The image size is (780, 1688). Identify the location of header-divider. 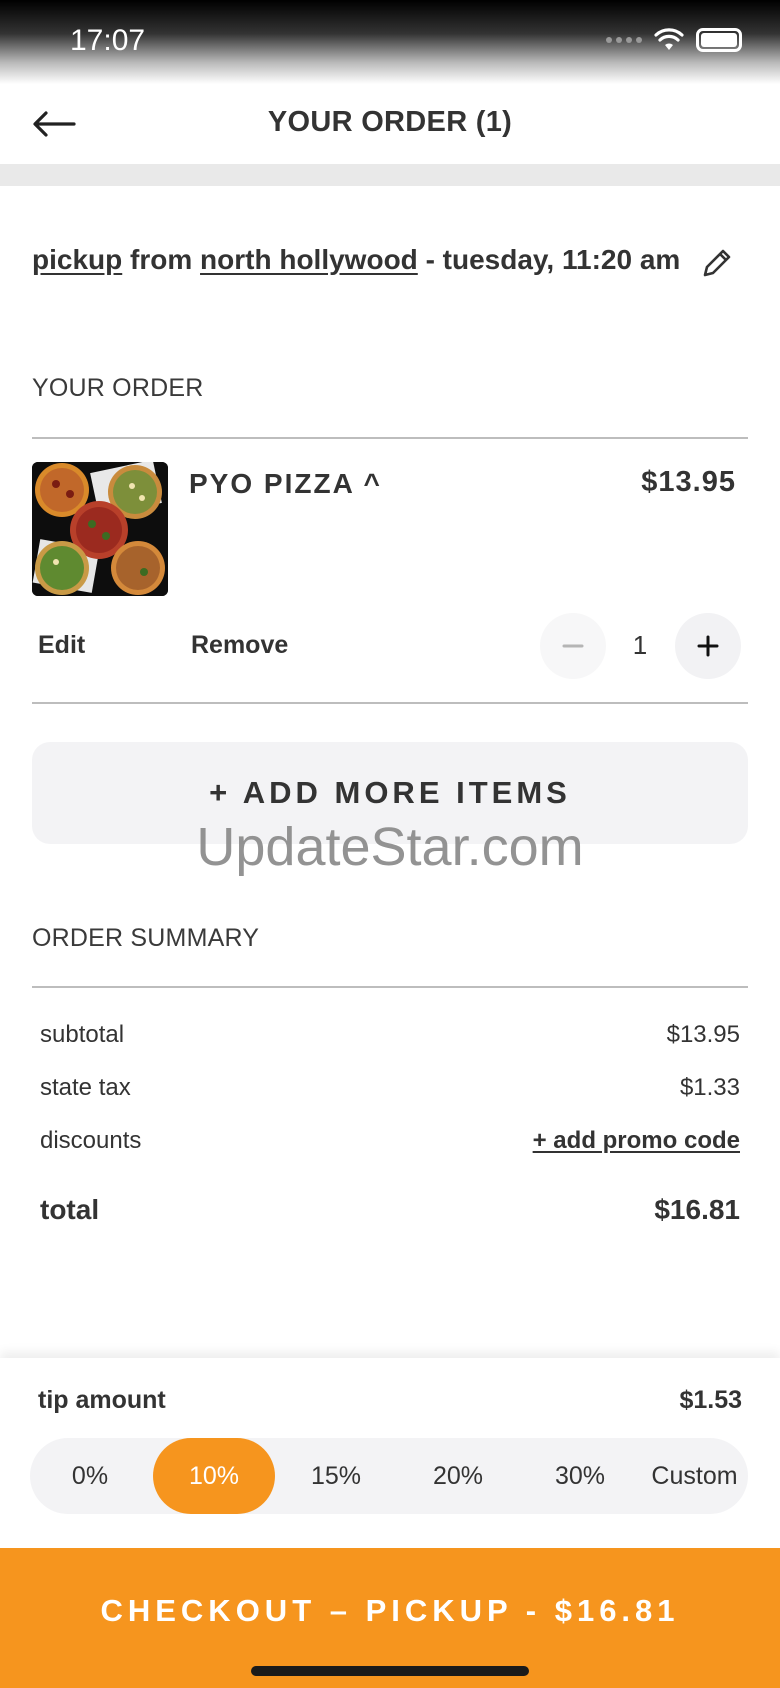
(390, 175).